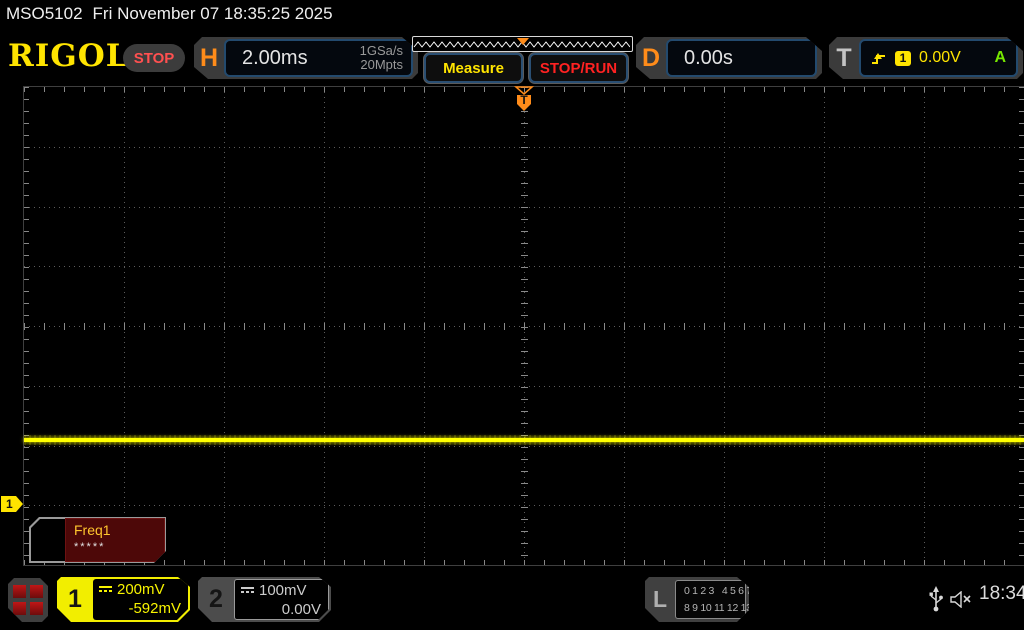  What do you see at coordinates (141, 589) in the screenshot?
I see `channel1-scale: 200mV` at bounding box center [141, 589].